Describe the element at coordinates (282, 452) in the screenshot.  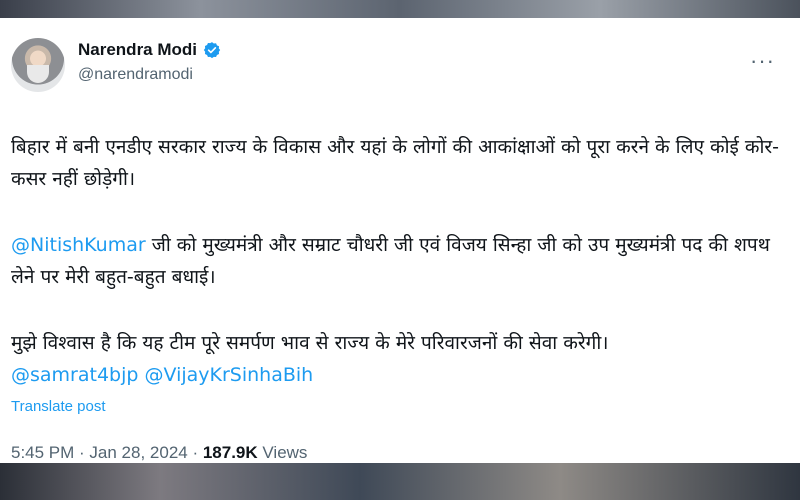
I see `views-label: Views` at that location.